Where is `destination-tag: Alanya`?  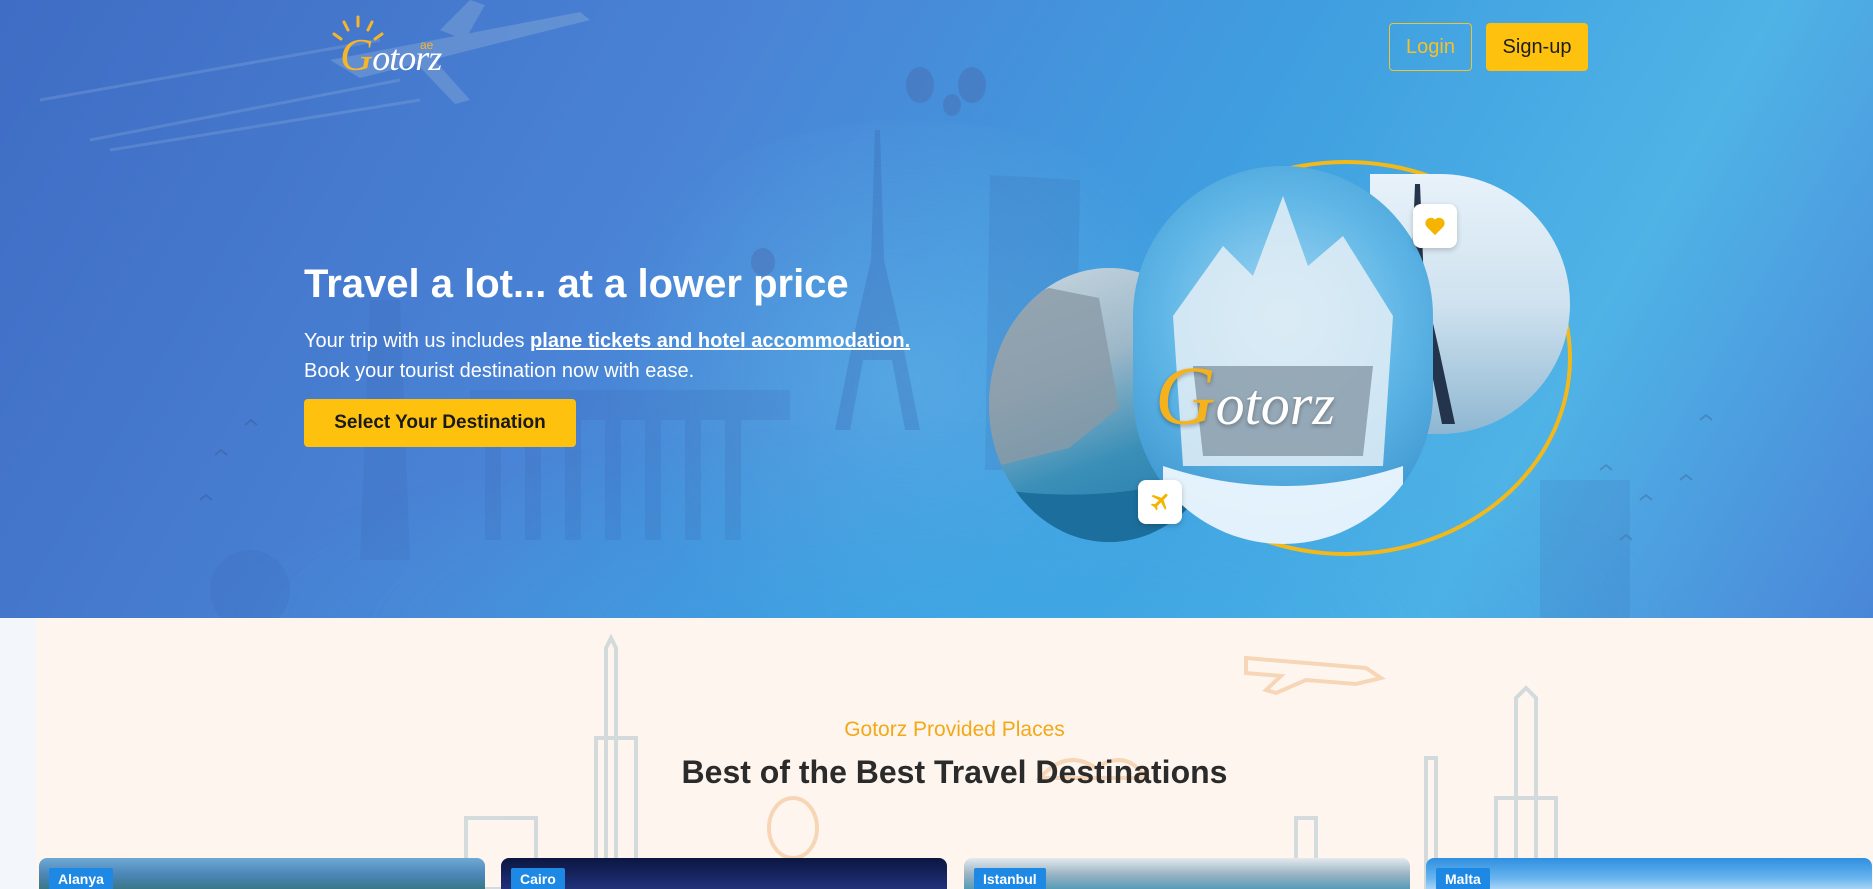 destination-tag: Alanya is located at coordinates (81, 878).